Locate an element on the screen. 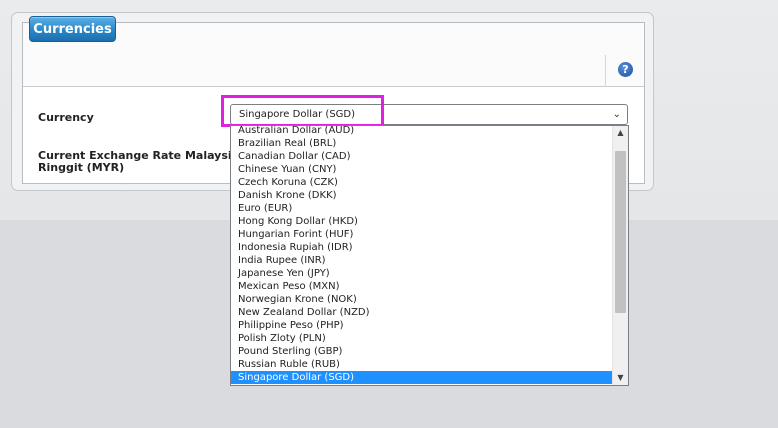  scroll-down-arrow-icon: ▼ is located at coordinates (620, 378).